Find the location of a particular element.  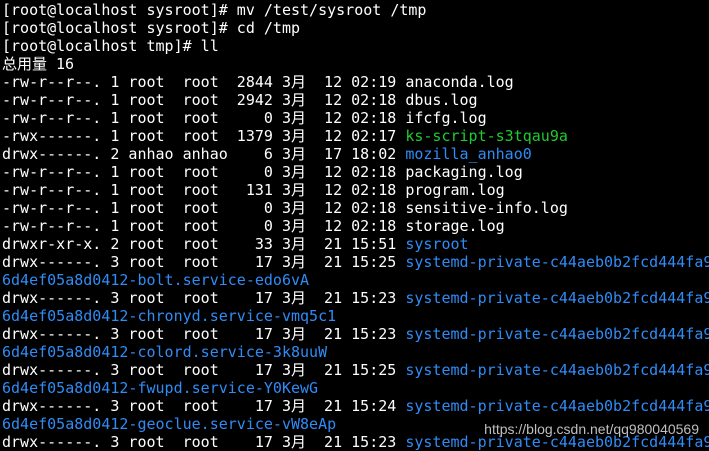

listing-line: 6d4ef05a8d0412-fwupd.service-Y0KewG is located at coordinates (355, 388).